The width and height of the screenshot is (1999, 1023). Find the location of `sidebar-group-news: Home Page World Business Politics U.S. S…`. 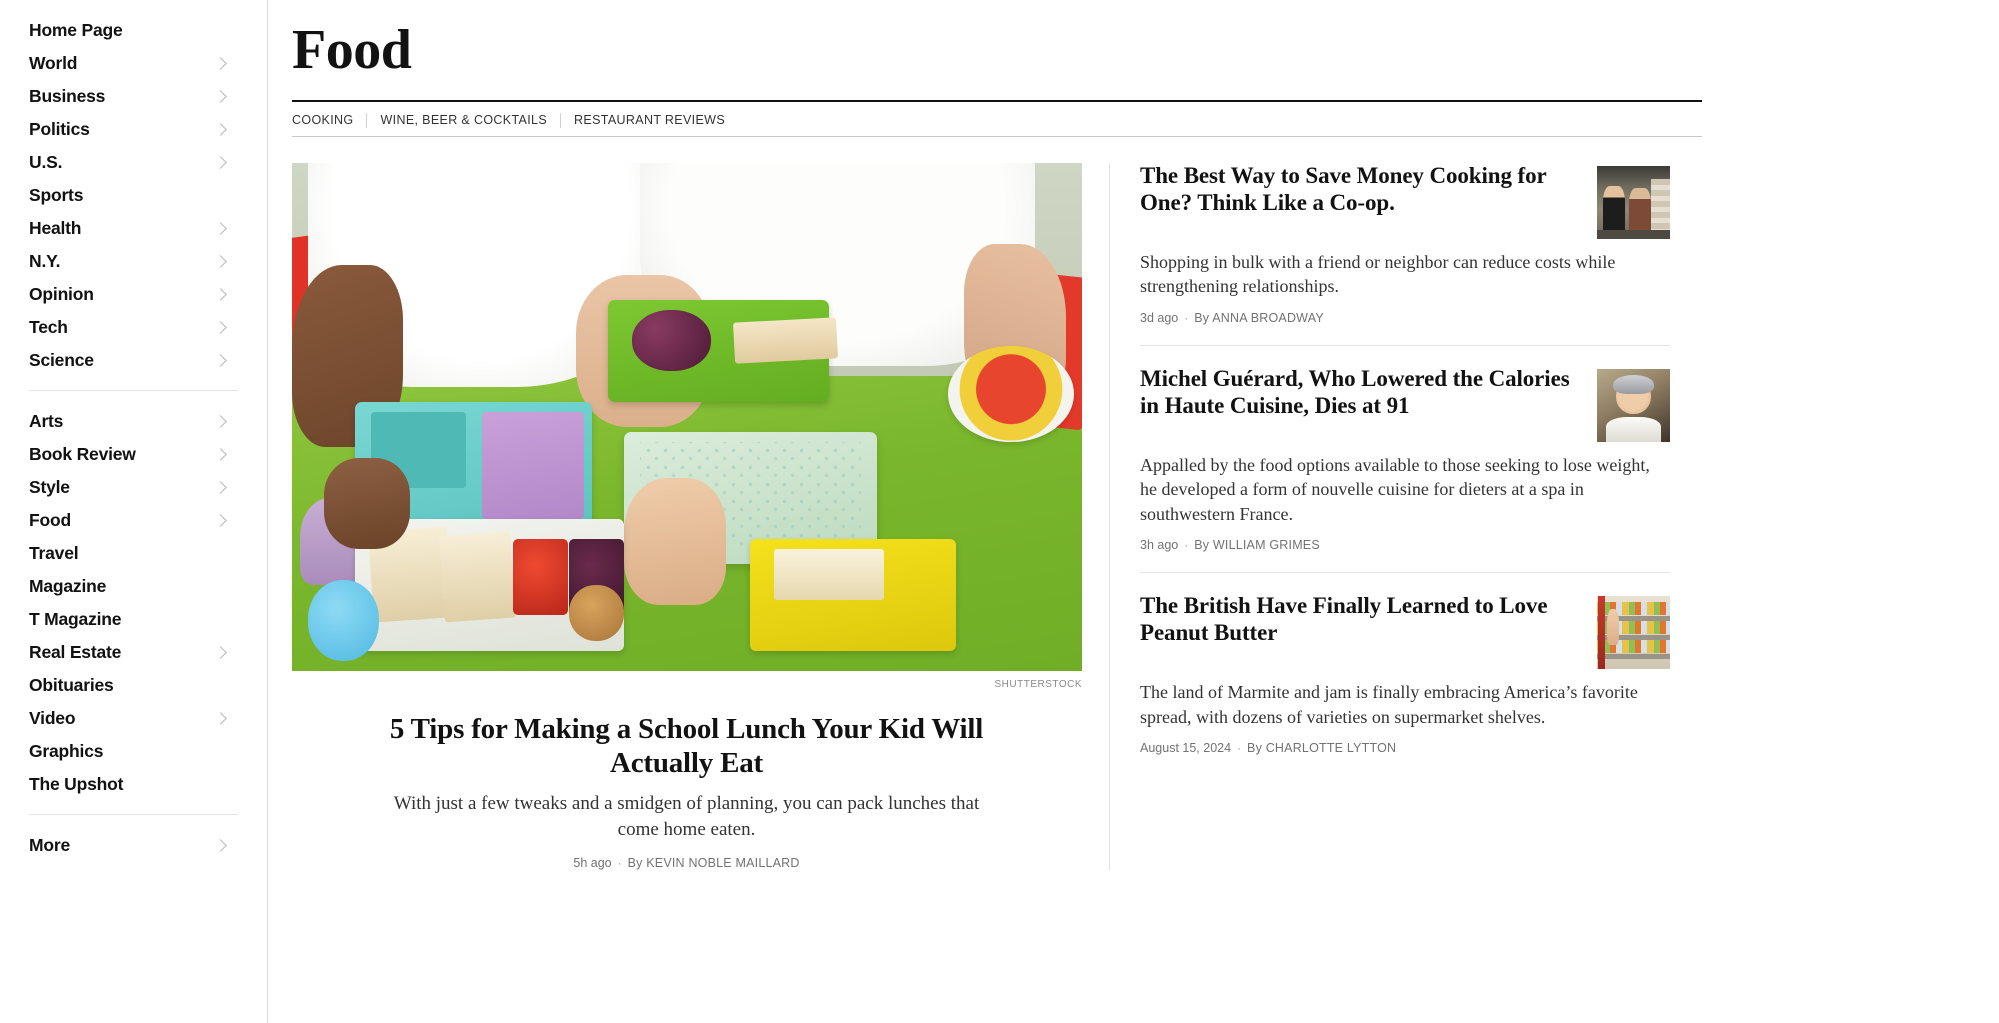

sidebar-group-news: Home Page World Business Politics U.S. S… is located at coordinates (133, 195).